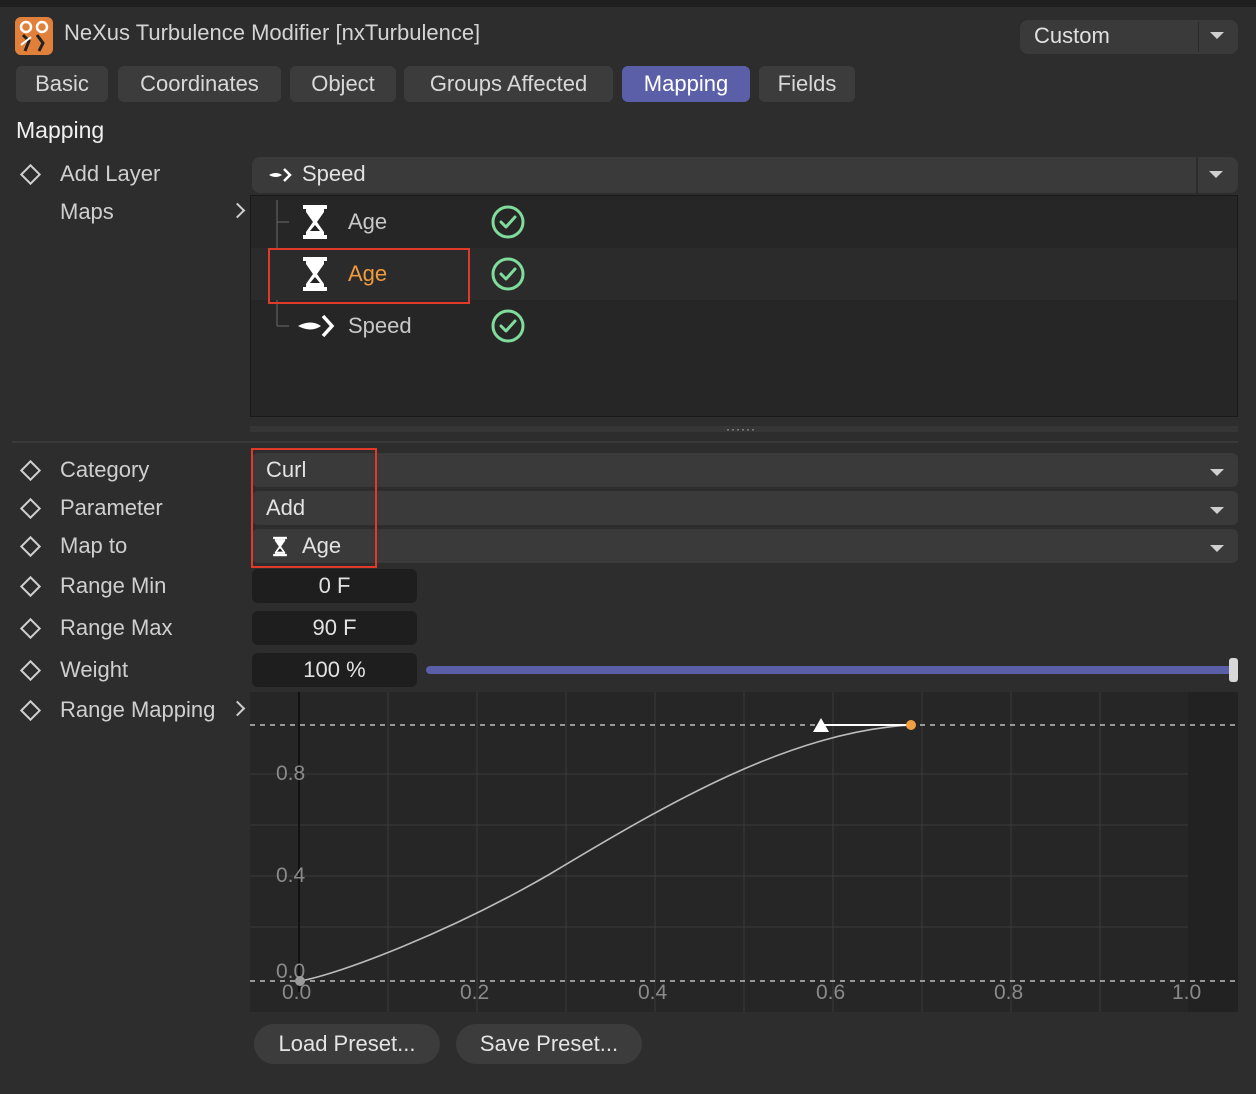  What do you see at coordinates (744, 222) in the screenshot?
I see `list-item: Age` at bounding box center [744, 222].